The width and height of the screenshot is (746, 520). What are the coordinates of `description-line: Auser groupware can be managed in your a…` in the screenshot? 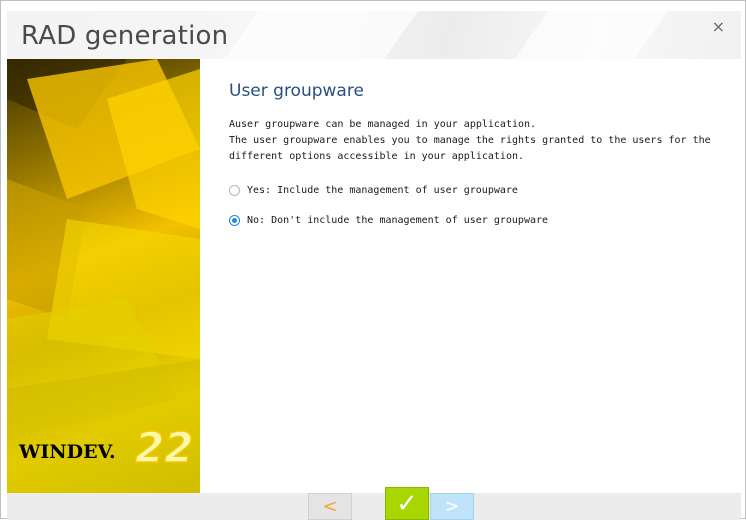 It's located at (383, 124).